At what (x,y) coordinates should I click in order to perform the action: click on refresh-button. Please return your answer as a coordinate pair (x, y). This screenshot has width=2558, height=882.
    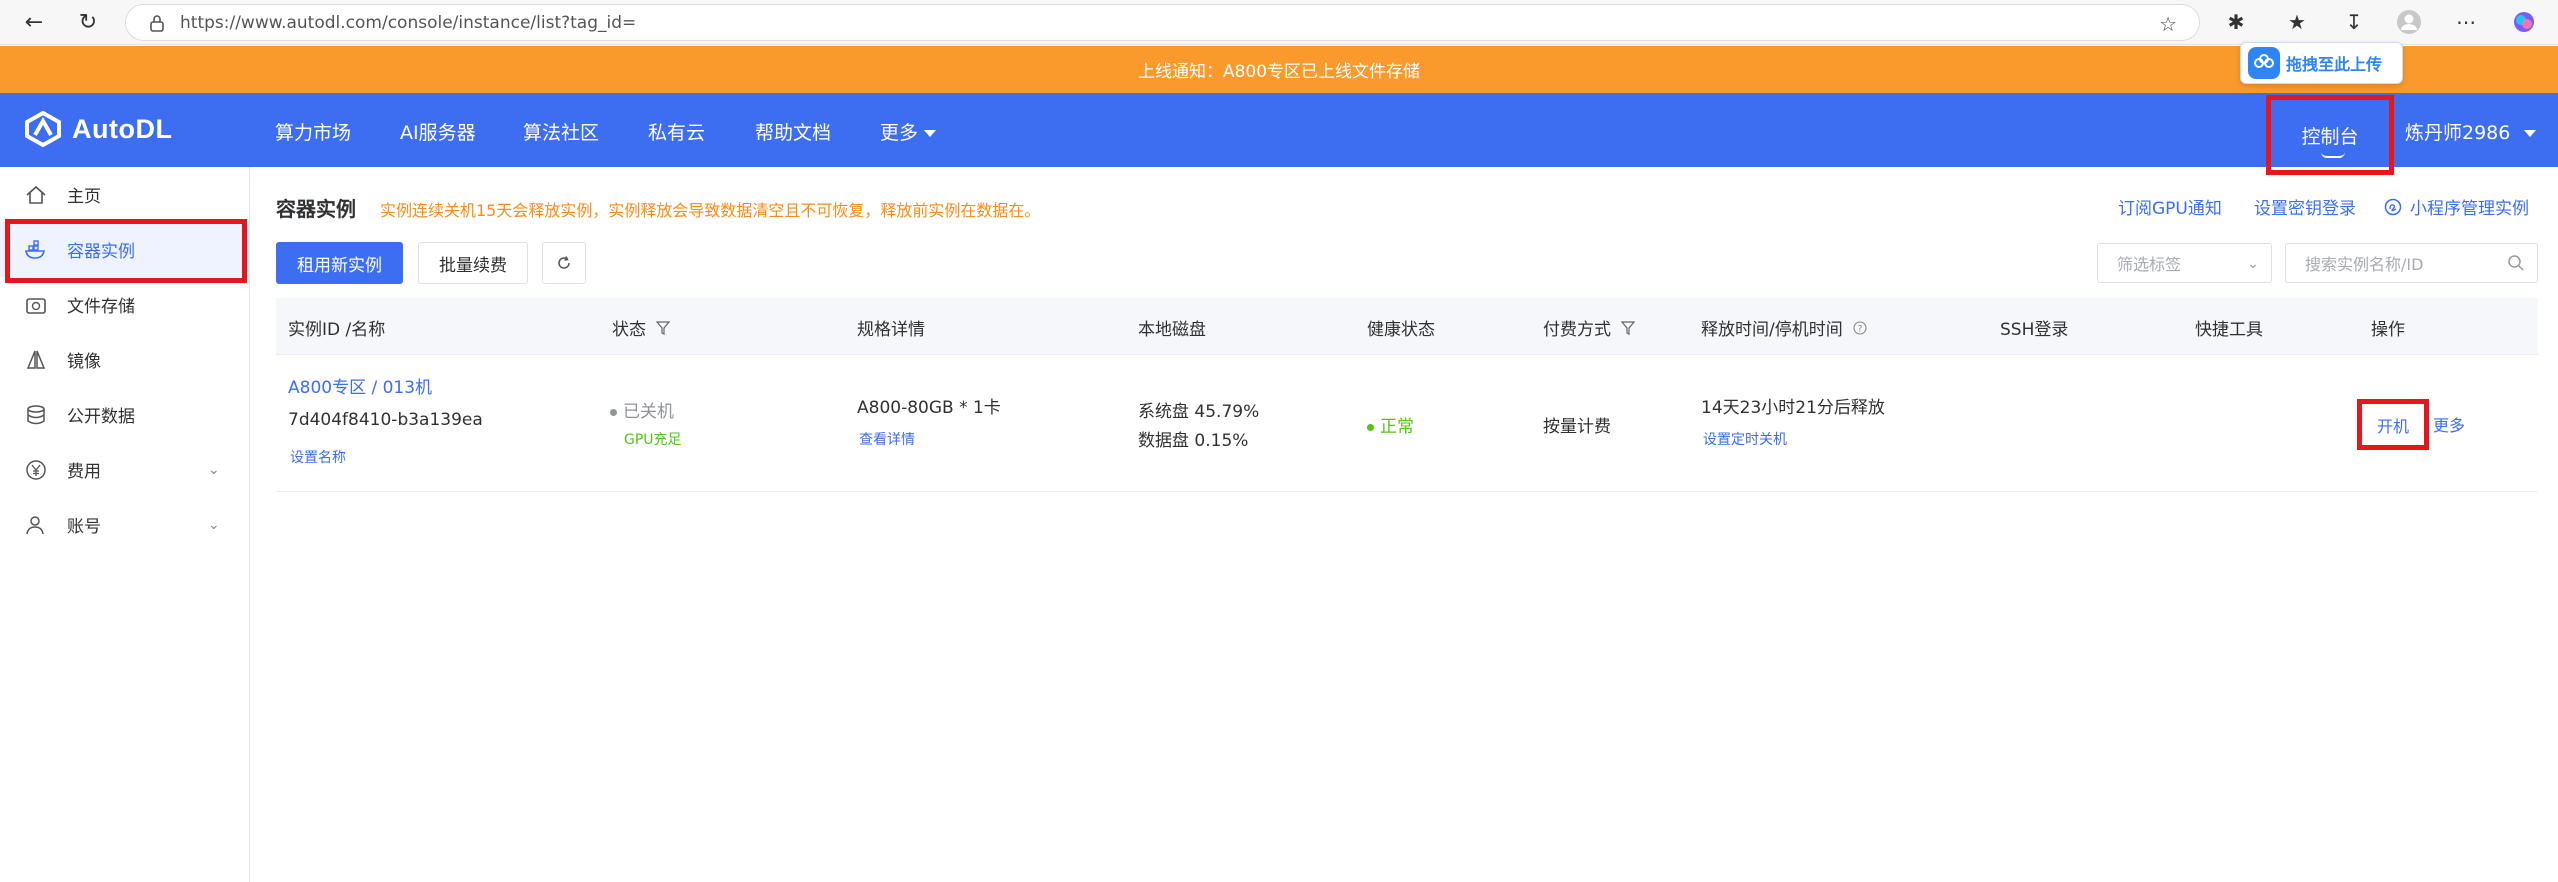
    Looking at the image, I should click on (564, 263).